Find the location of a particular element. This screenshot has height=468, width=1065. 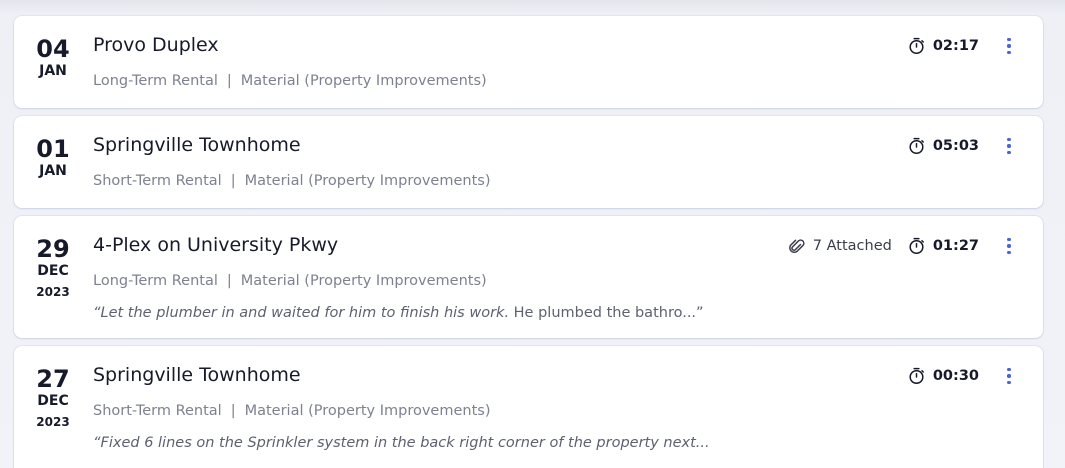

duration-value: 01:27 is located at coordinates (955, 246).